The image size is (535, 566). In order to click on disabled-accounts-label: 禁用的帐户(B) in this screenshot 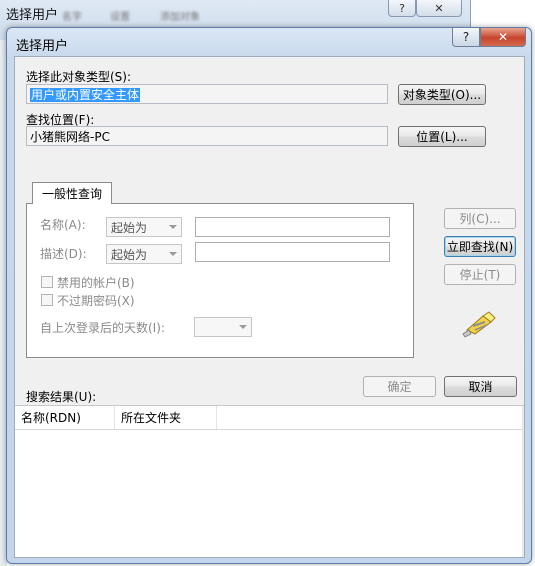, I will do `click(96, 283)`.